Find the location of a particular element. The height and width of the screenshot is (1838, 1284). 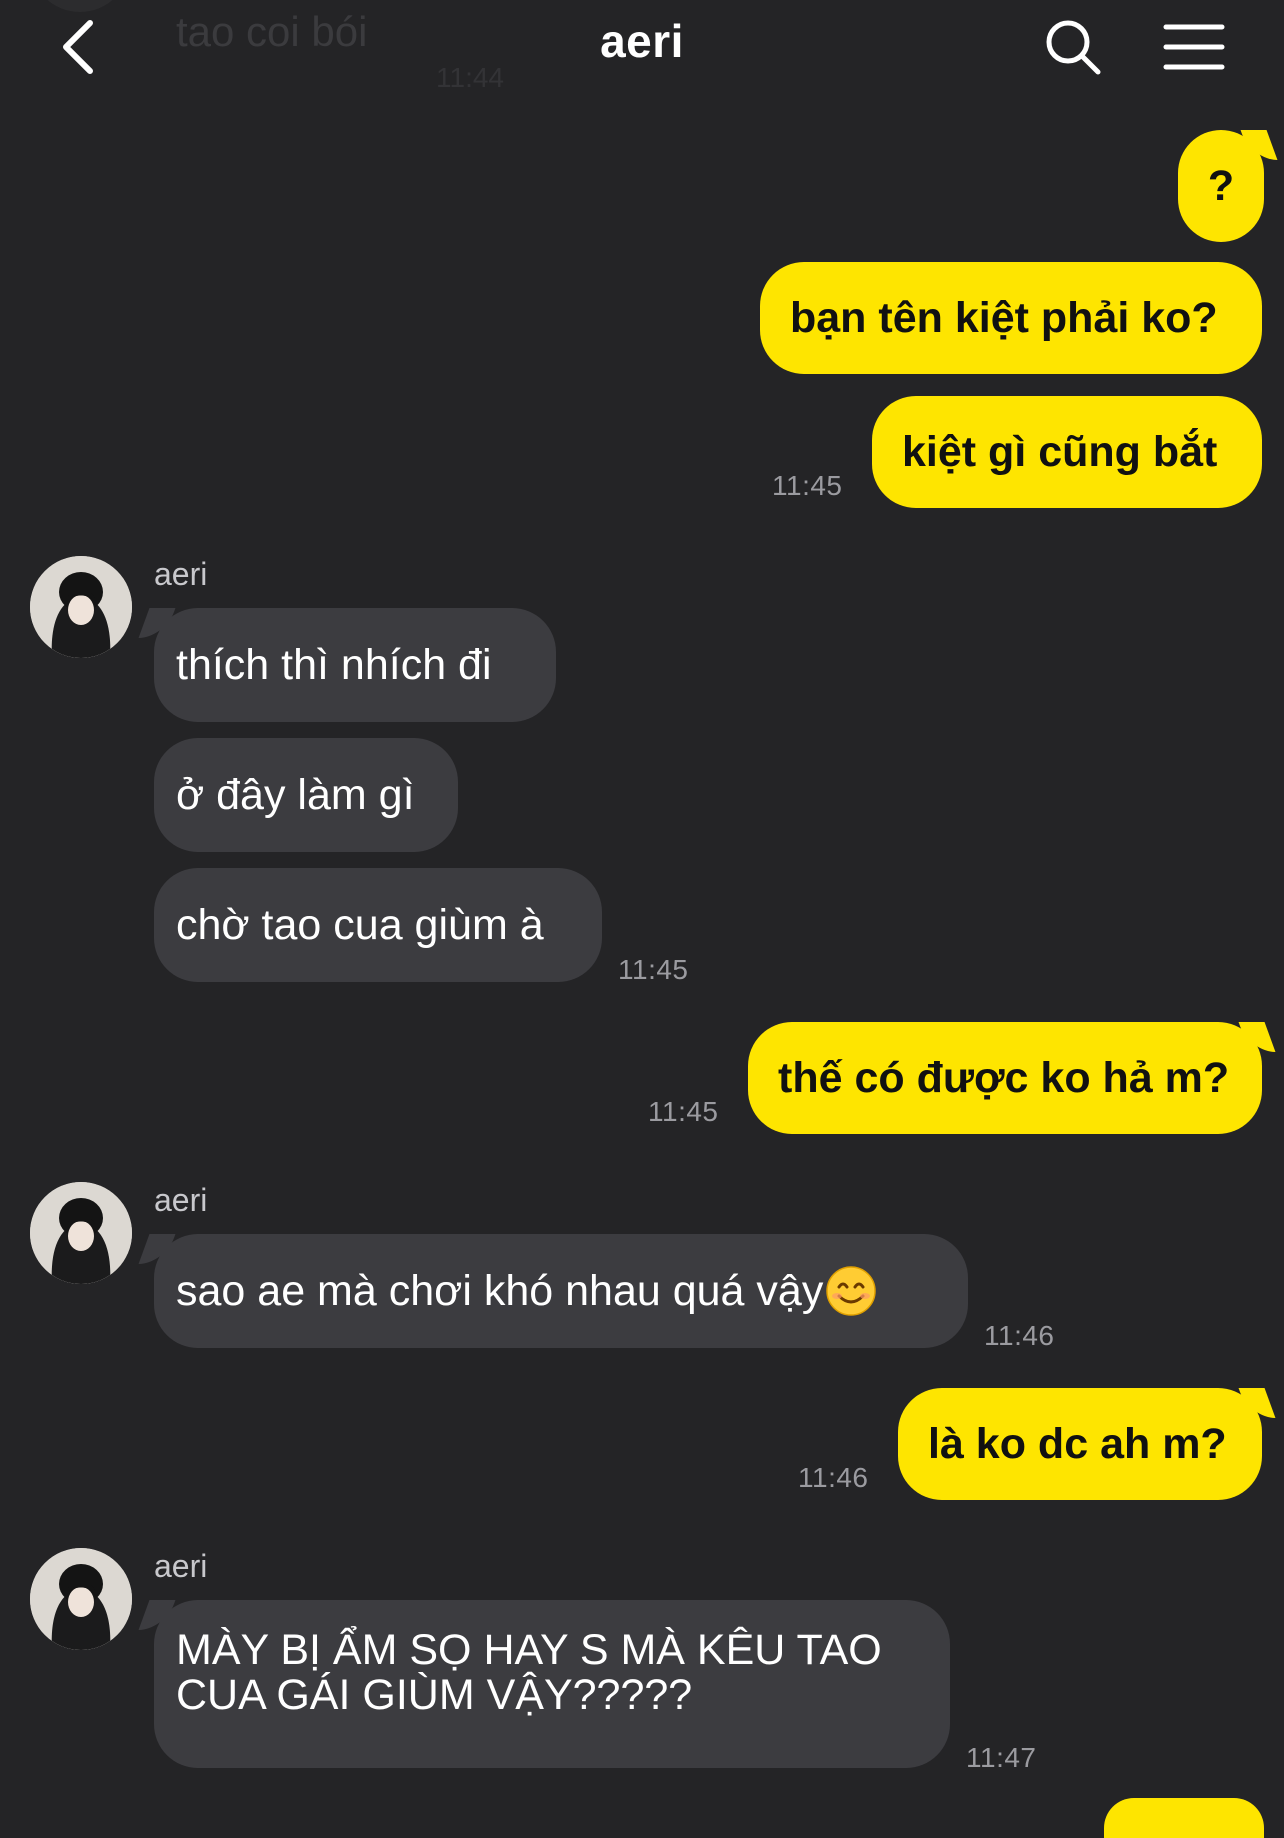

their-message-bubble: chờ tao cua giùm à is located at coordinates (378, 925).